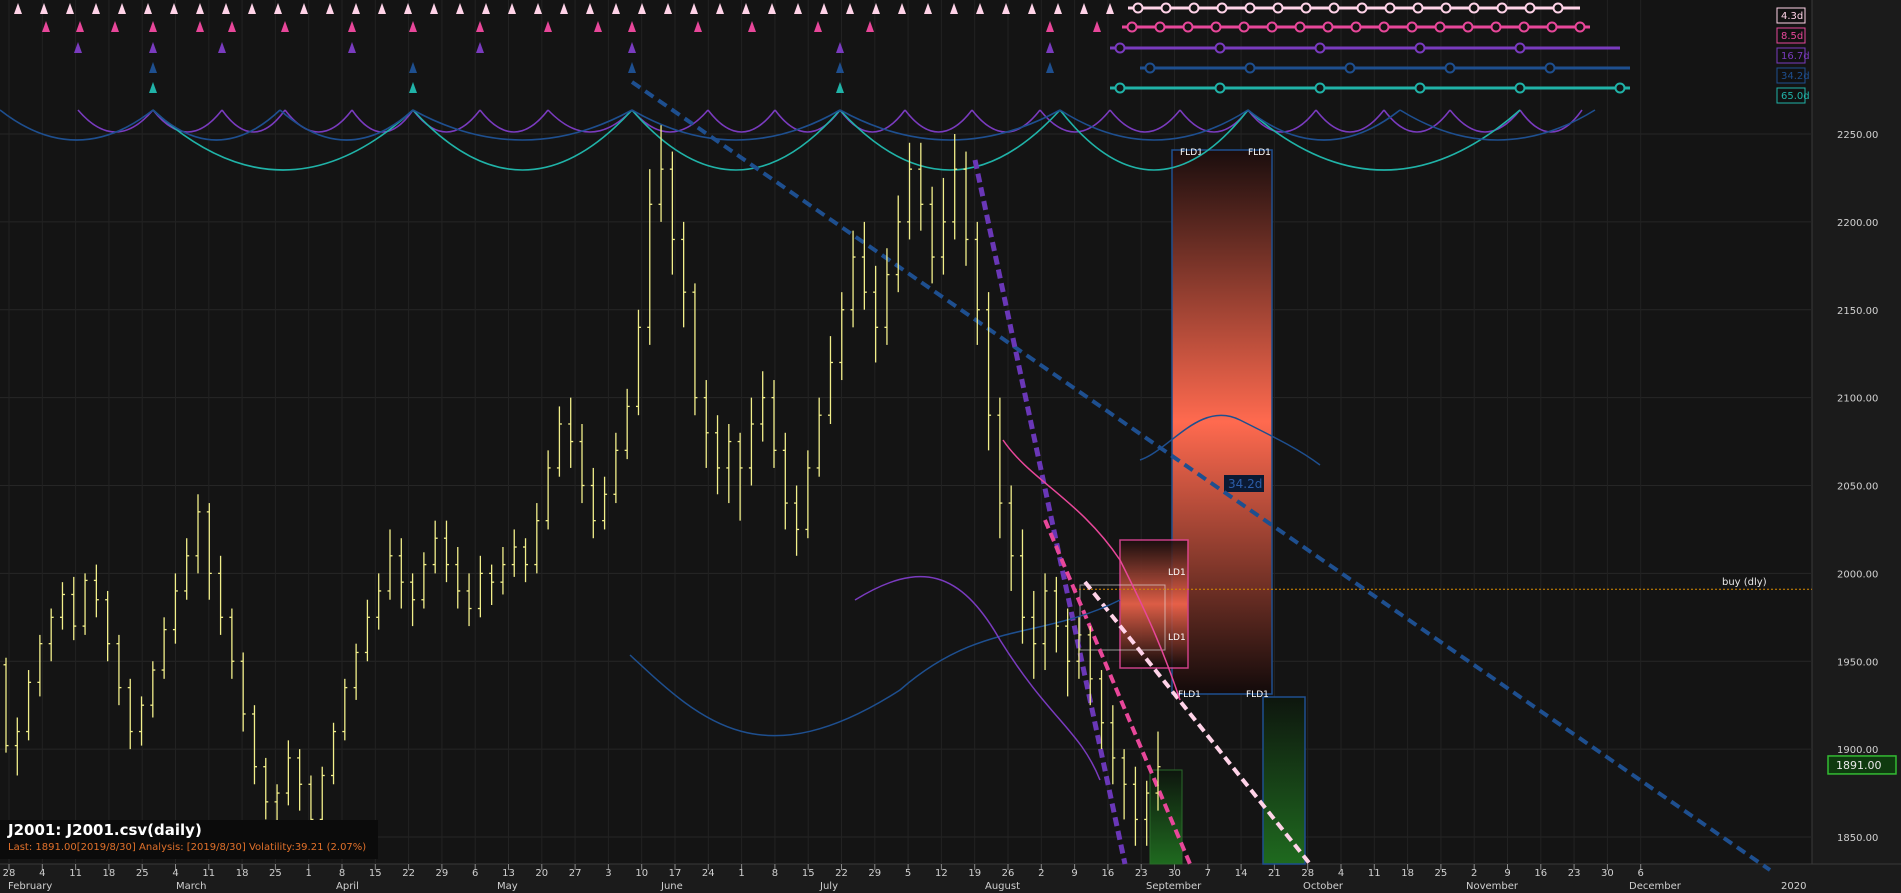 The height and width of the screenshot is (893, 1901). I want to click on cycle-arc-65d, so click(1384, 140).